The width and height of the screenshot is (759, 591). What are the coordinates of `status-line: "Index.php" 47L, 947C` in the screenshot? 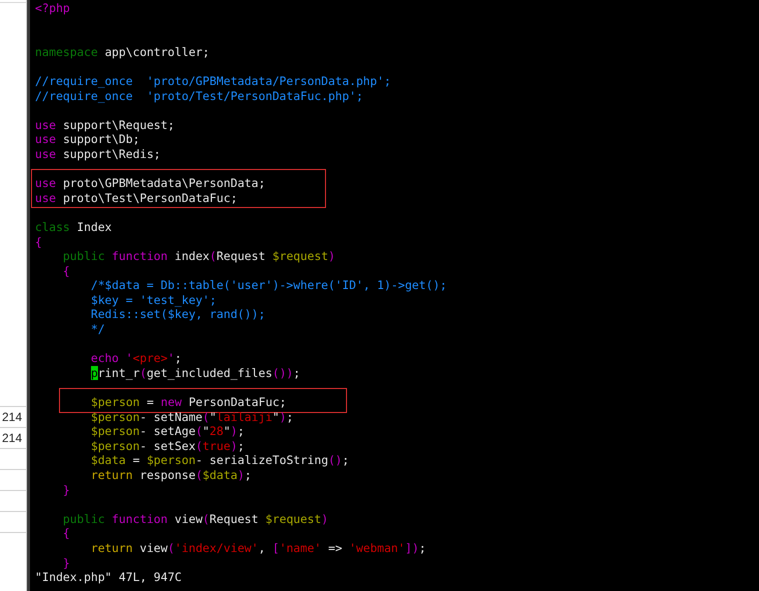 It's located at (108, 577).